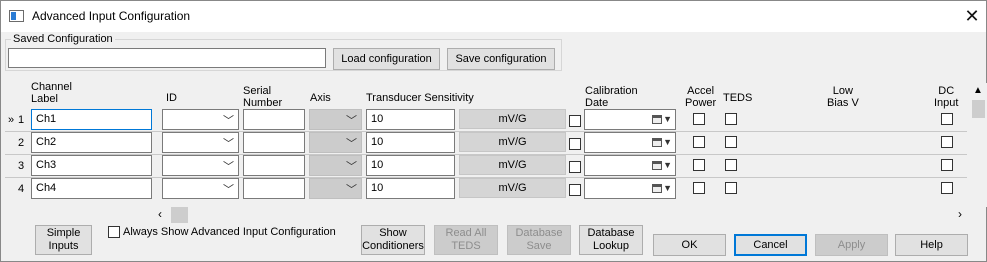 This screenshot has height=262, width=987. What do you see at coordinates (51, 93) in the screenshot?
I see `column-header-channel-label: Channel Label` at bounding box center [51, 93].